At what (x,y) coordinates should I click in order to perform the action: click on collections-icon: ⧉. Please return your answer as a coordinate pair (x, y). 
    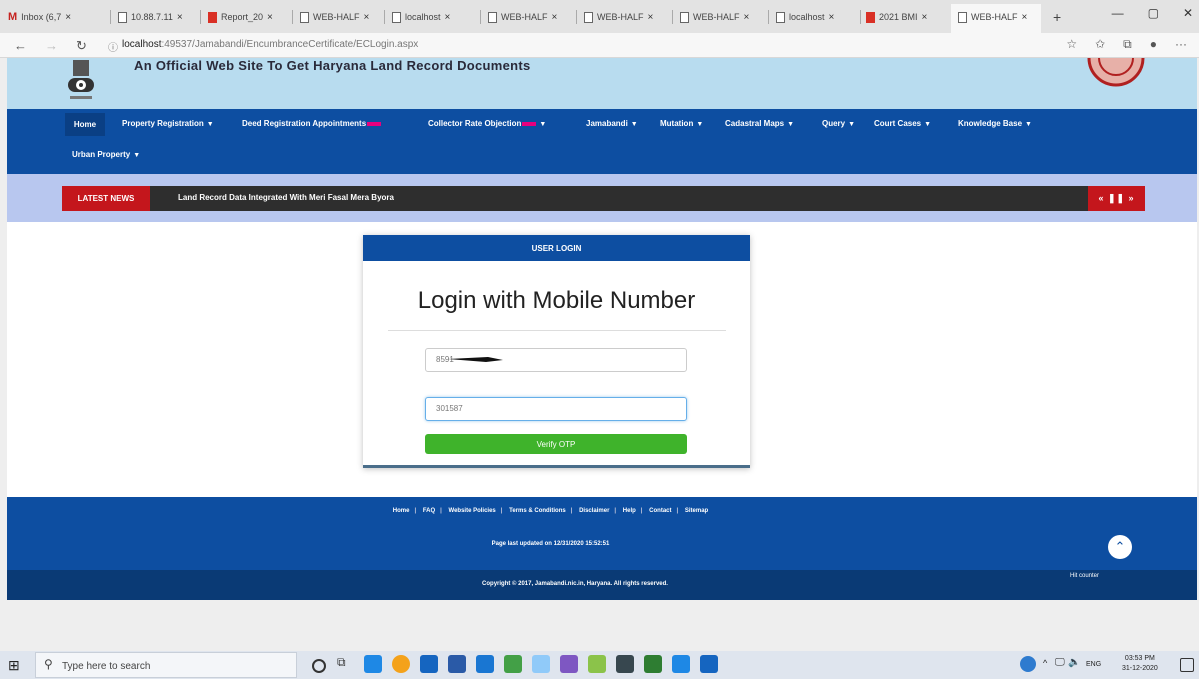
    Looking at the image, I should click on (1127, 44).